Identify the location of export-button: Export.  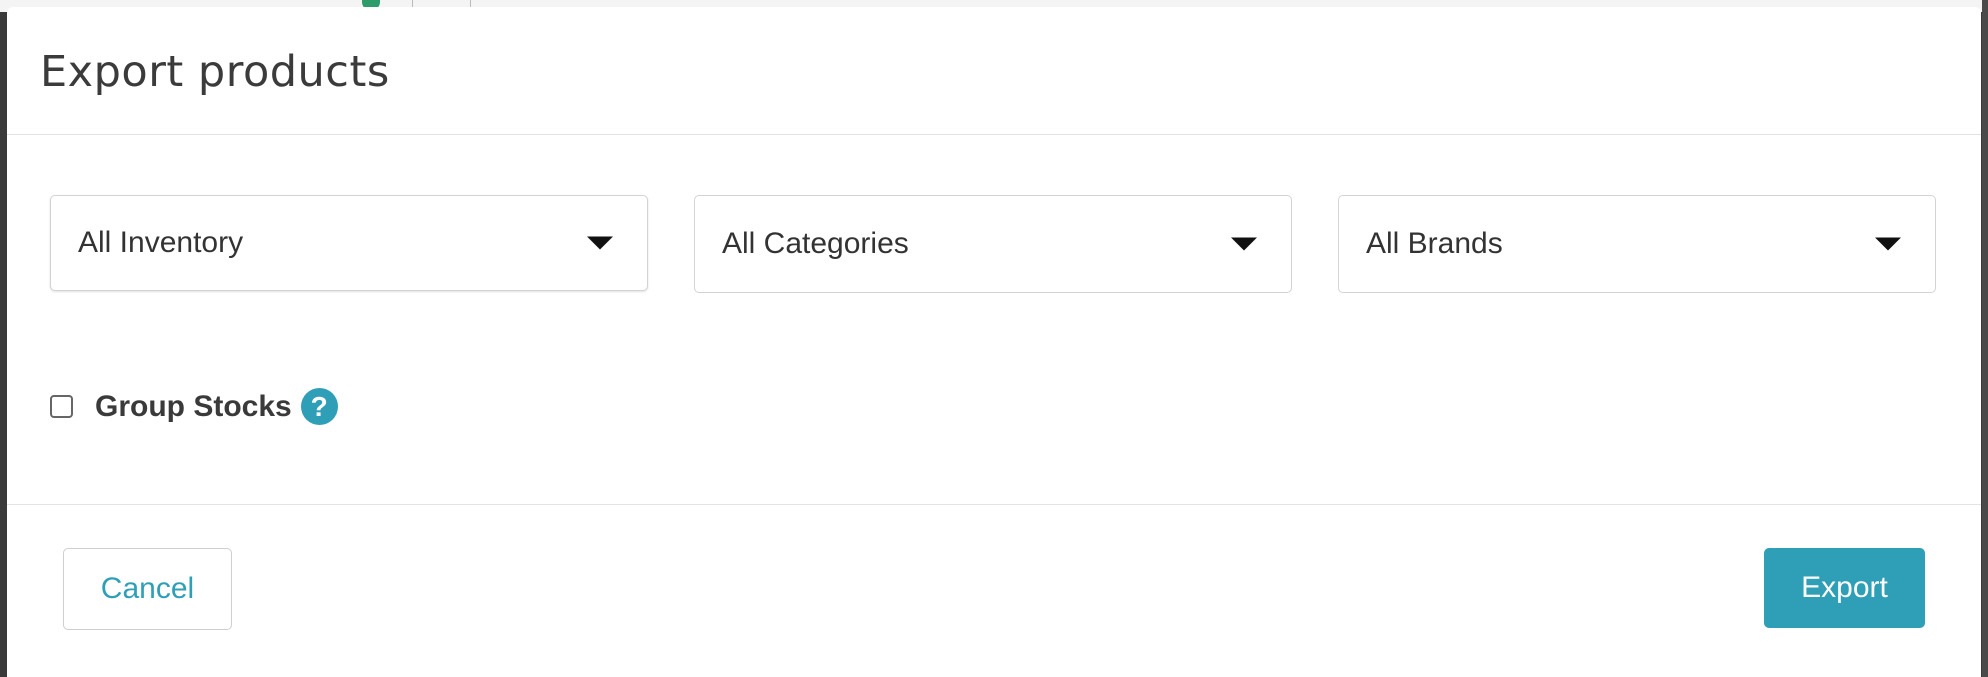
(1844, 588).